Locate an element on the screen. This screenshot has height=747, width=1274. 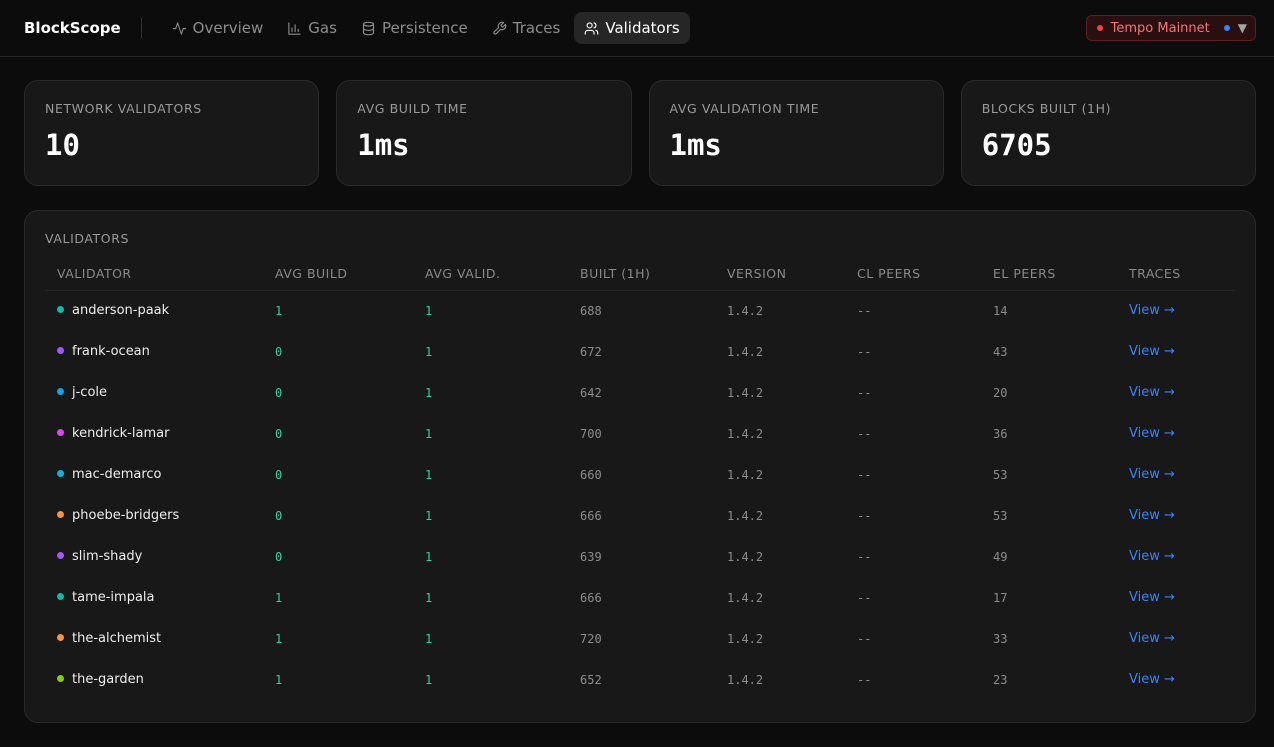
validator-name-cell: kendrick-lamar is located at coordinates (154, 433).